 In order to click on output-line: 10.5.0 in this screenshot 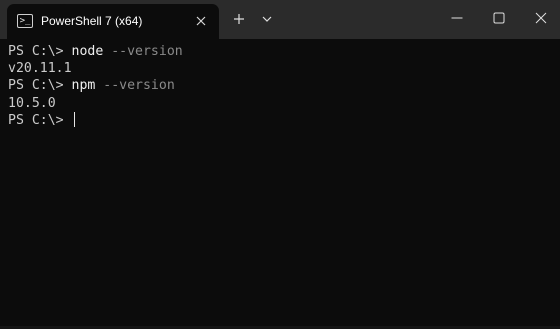, I will do `click(32, 103)`.